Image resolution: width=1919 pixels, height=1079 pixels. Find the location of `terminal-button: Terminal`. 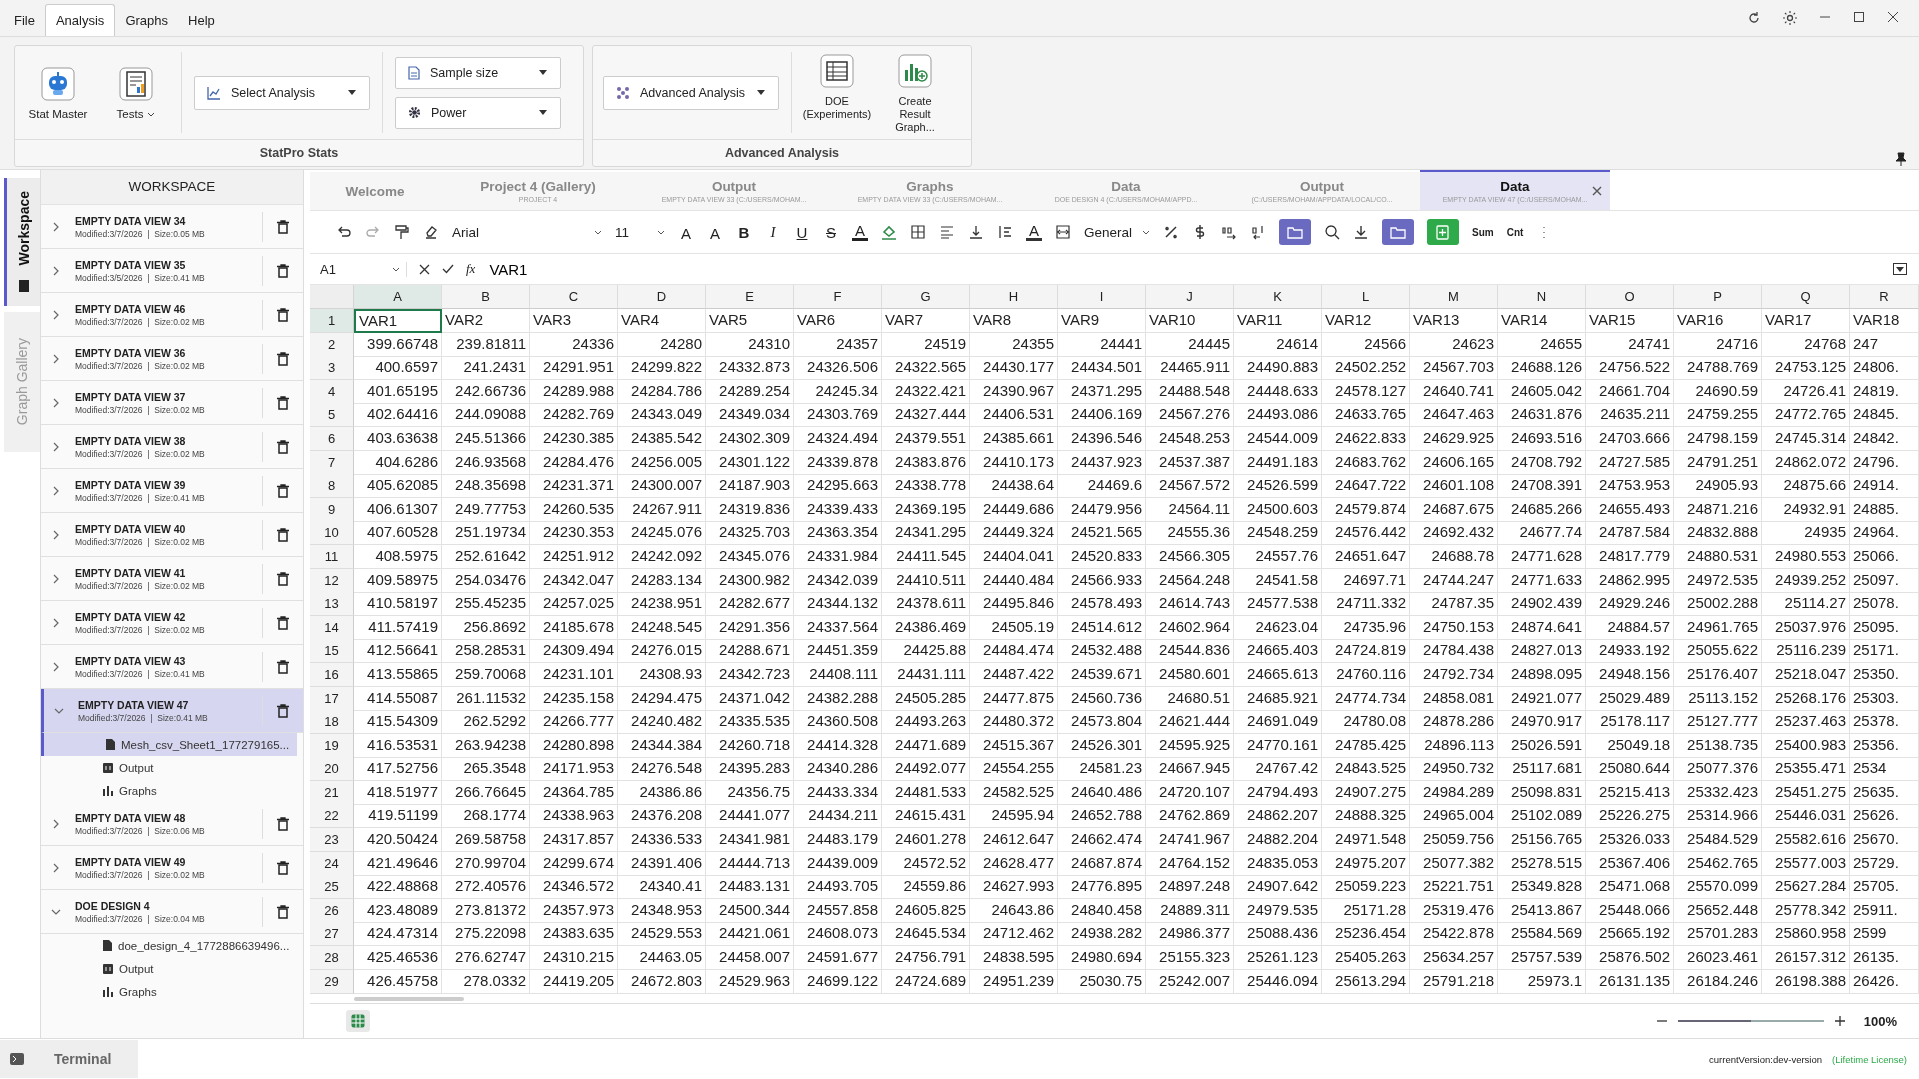

terminal-button: Terminal is located at coordinates (69, 1059).